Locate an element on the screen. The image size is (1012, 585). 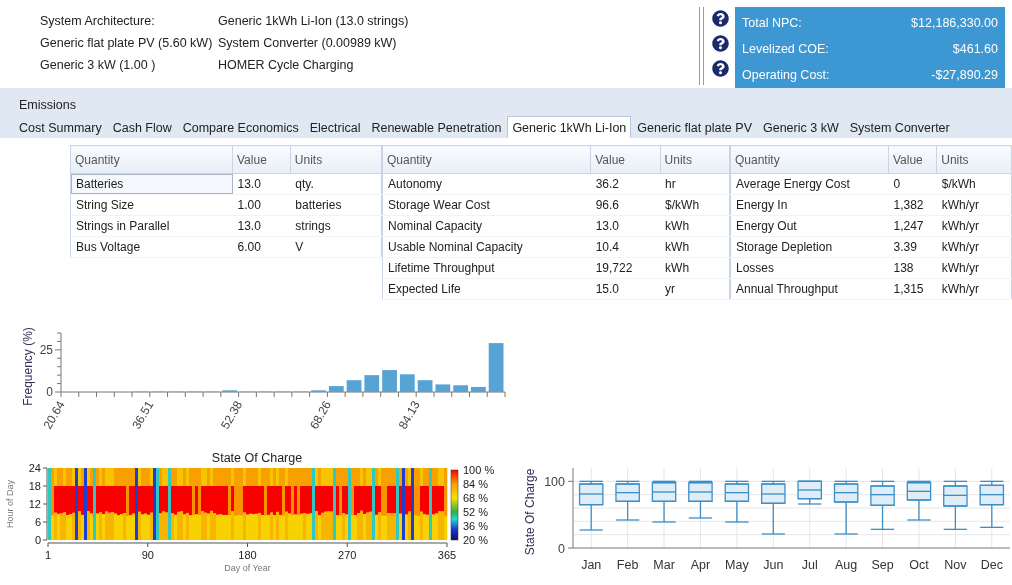
tick-label: 18 is located at coordinates (34, 486).